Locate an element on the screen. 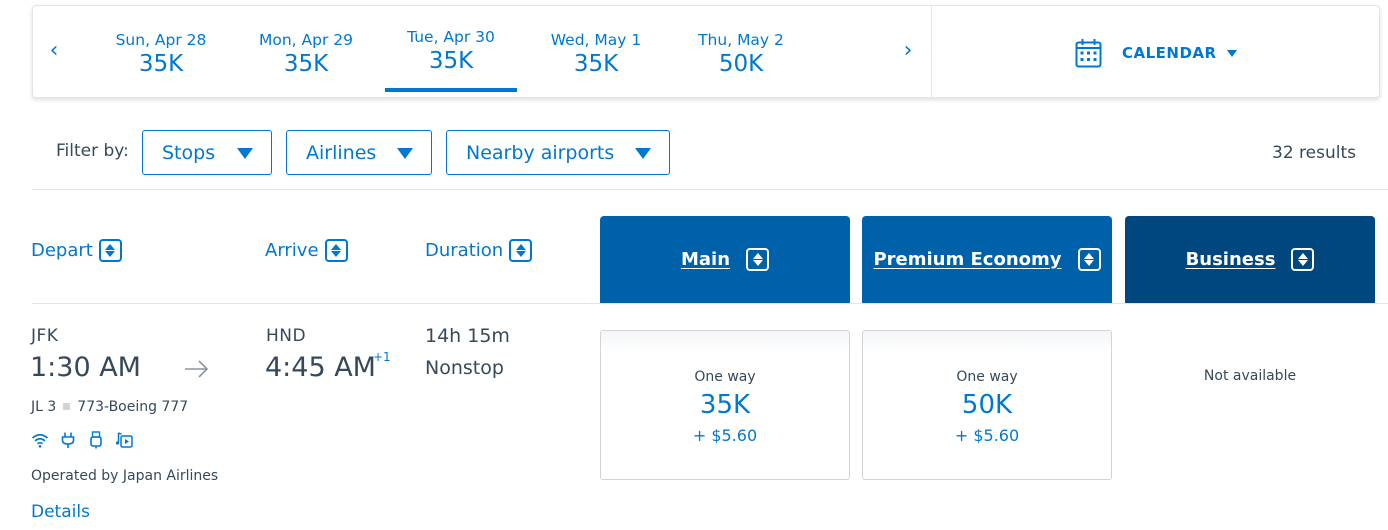 This screenshot has height=530, width=1388. date-tab-label: Mon, Apr 29 is located at coordinates (306, 40).